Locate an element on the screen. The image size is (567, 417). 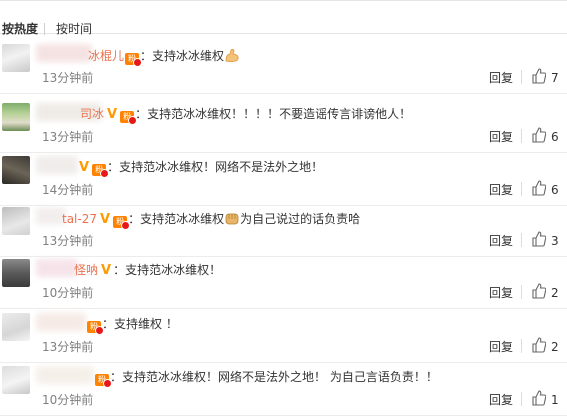
username: tal-27 is located at coordinates (79, 219).